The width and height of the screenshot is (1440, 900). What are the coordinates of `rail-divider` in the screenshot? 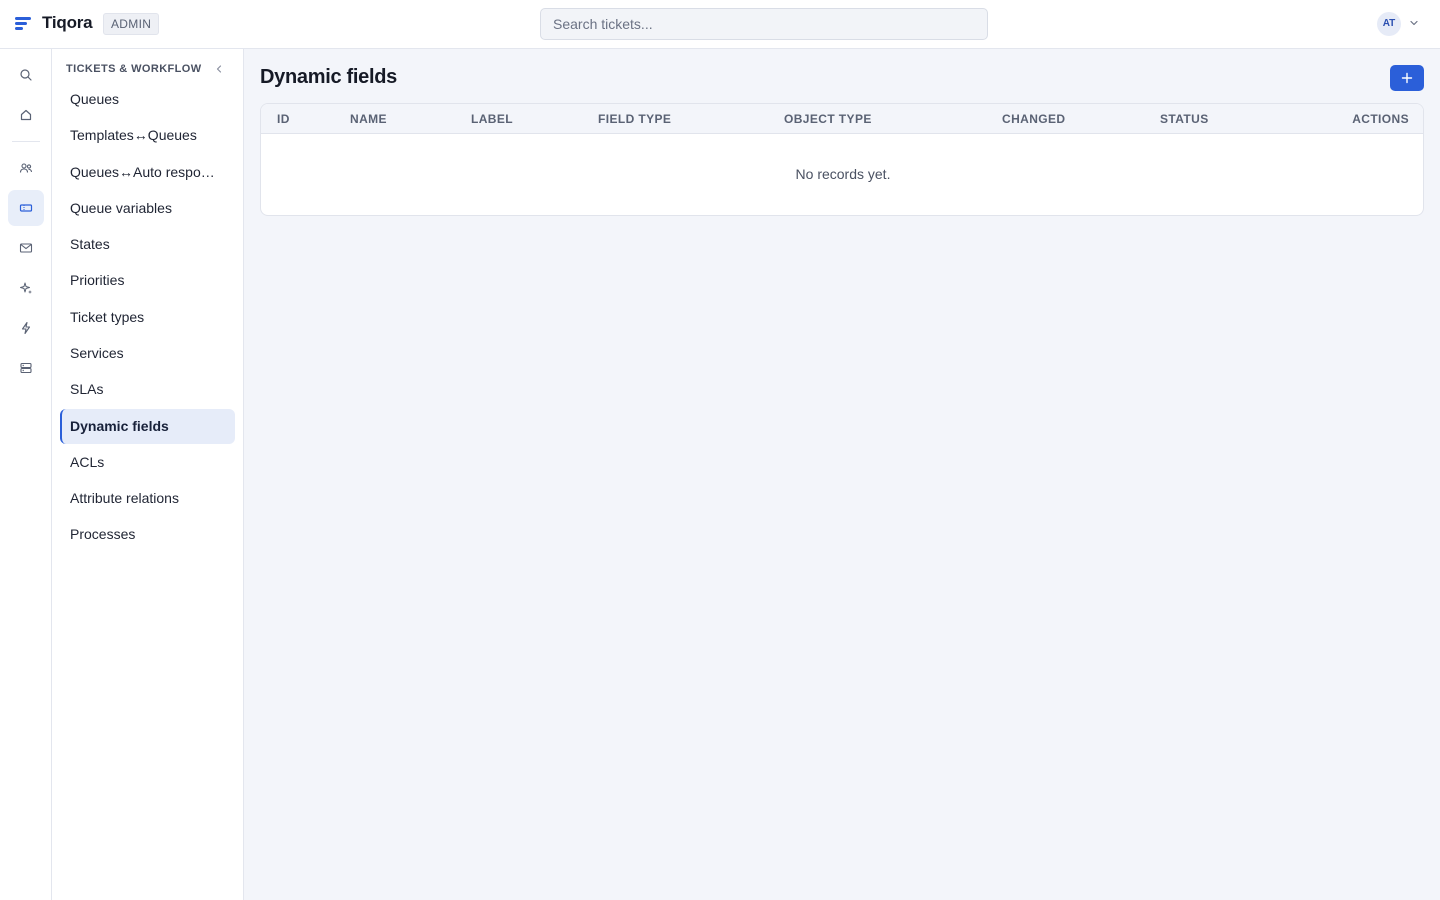 It's located at (26, 141).